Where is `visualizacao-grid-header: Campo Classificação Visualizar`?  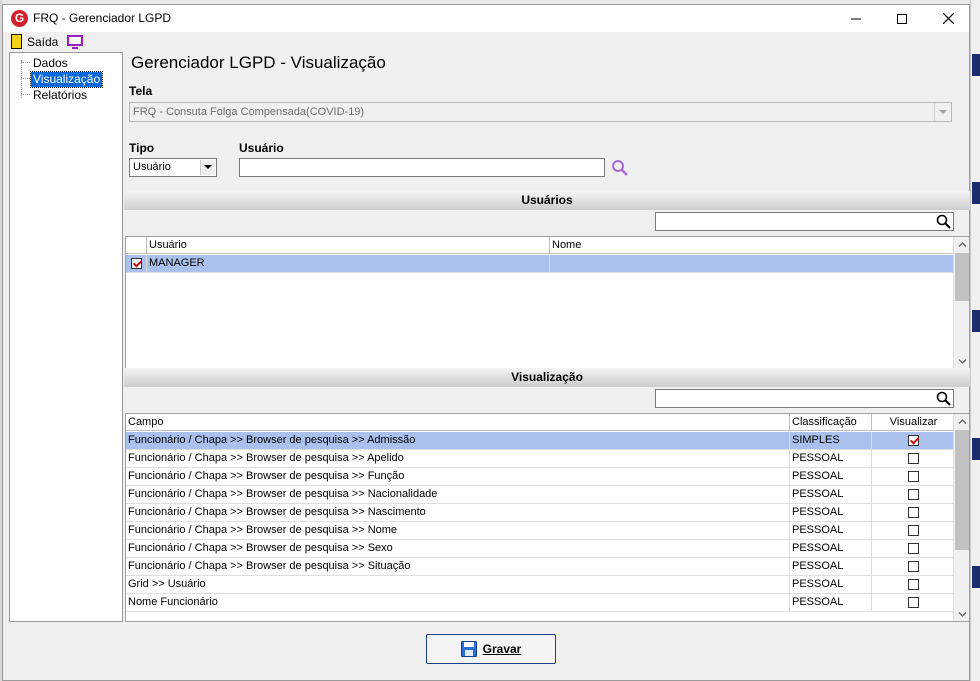 visualizacao-grid-header: Campo Classificação Visualizar is located at coordinates (540, 422).